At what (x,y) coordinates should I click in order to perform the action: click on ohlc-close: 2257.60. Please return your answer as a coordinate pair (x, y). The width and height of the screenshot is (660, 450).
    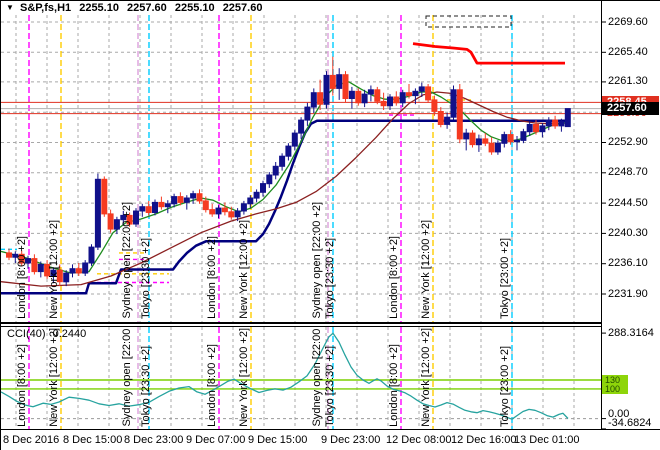
    Looking at the image, I should click on (242, 8).